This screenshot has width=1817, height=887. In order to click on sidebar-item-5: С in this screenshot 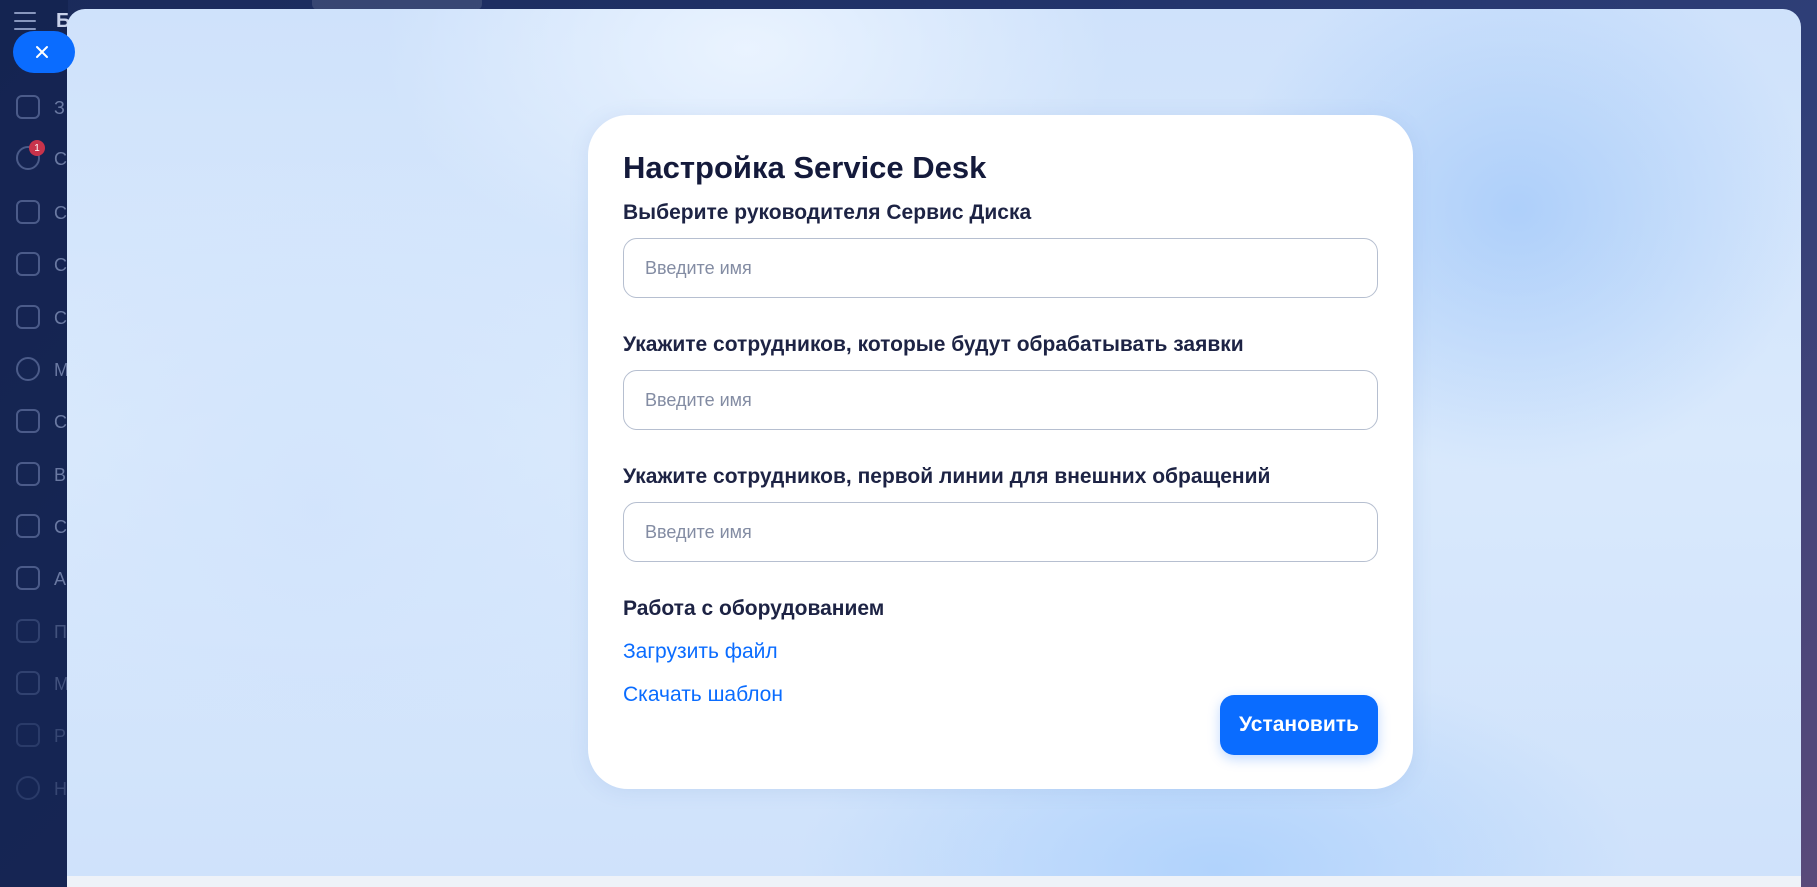, I will do `click(41, 317)`.